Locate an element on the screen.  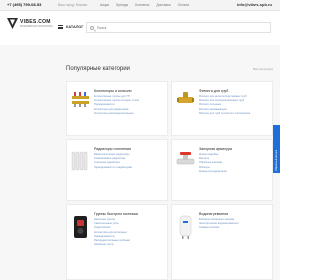
category-link: Фитинги для труб из сшитого полиэтилена is located at coordinates (224, 114).